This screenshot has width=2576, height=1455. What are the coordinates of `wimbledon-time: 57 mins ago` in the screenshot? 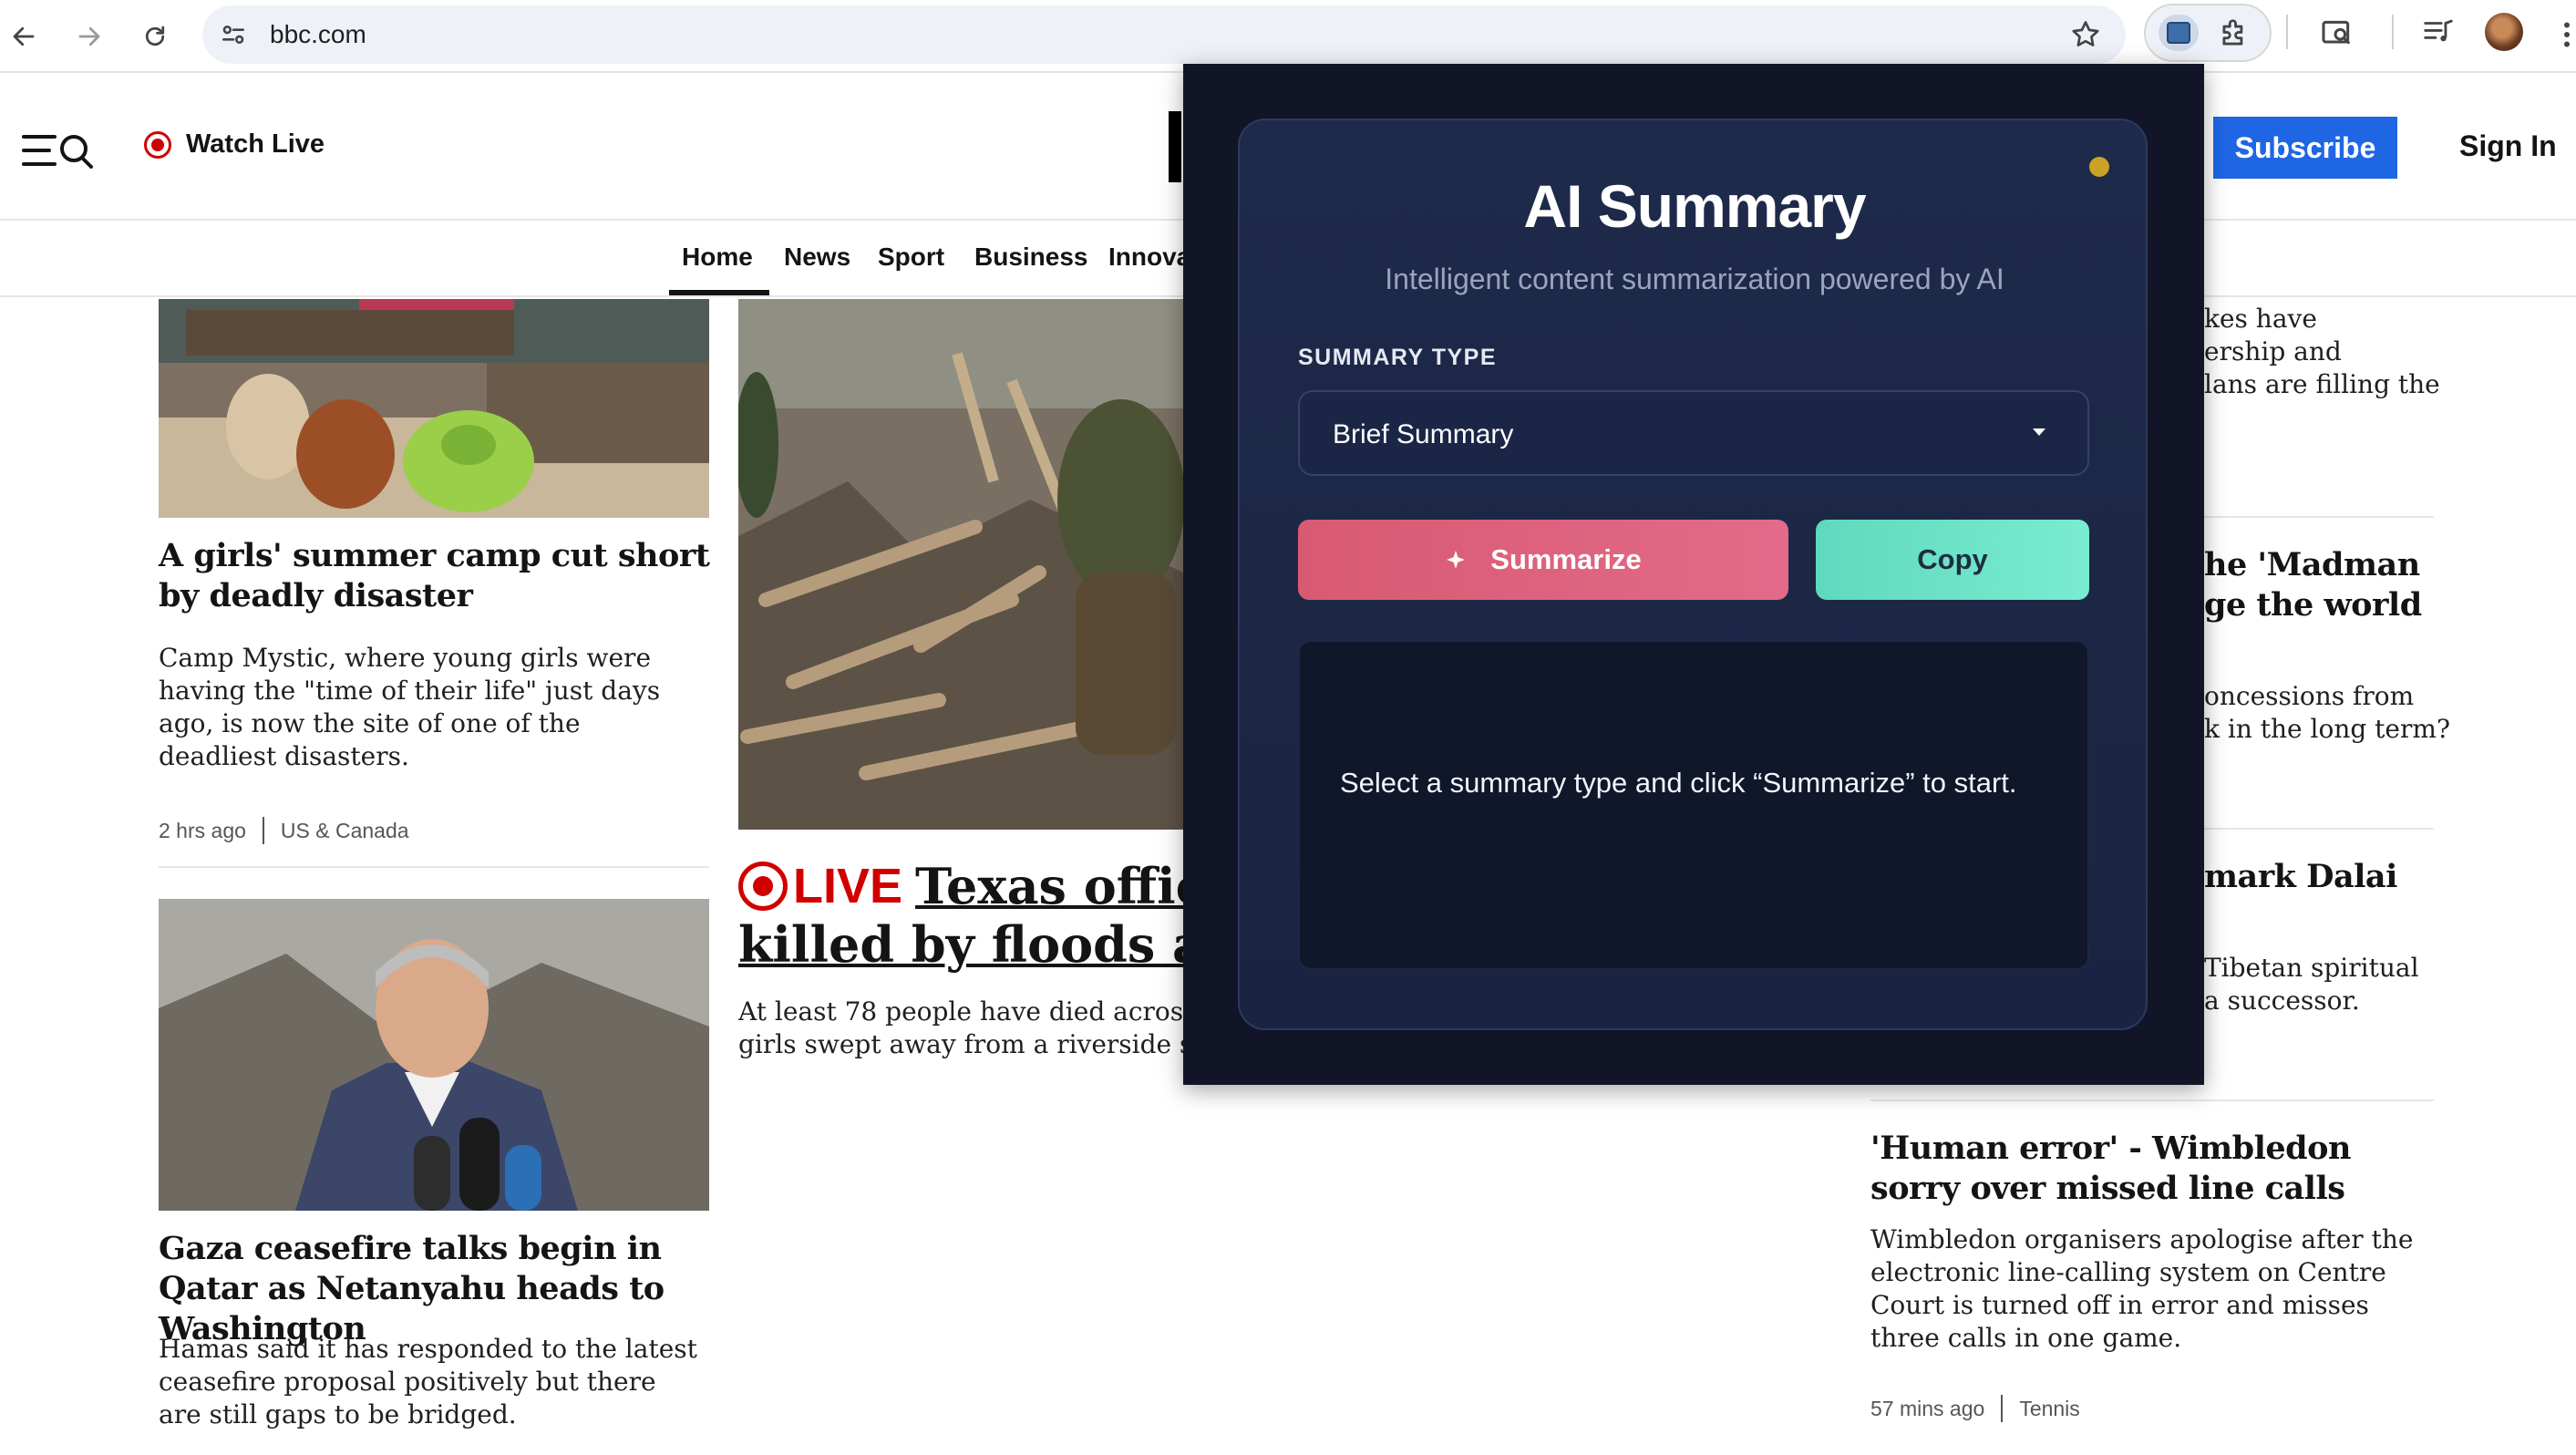 It's located at (1927, 1408).